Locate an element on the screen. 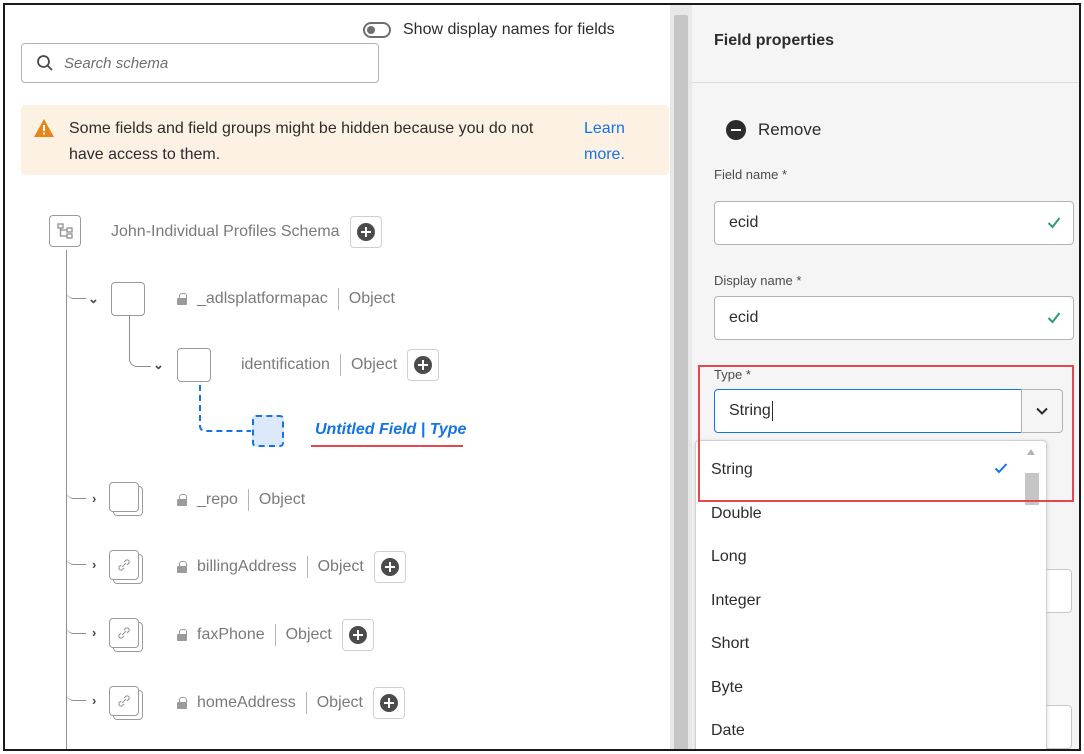 The width and height of the screenshot is (1084, 754). tree-scrollbar is located at coordinates (681, 377).